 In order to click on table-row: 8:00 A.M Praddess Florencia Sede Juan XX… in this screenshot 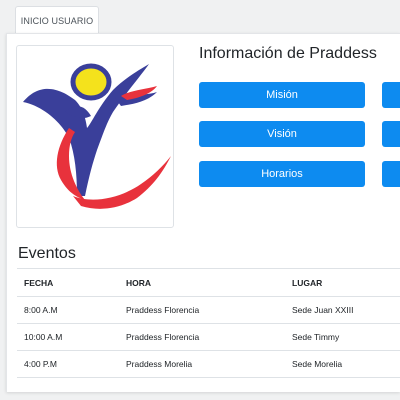, I will do `click(208, 310)`.